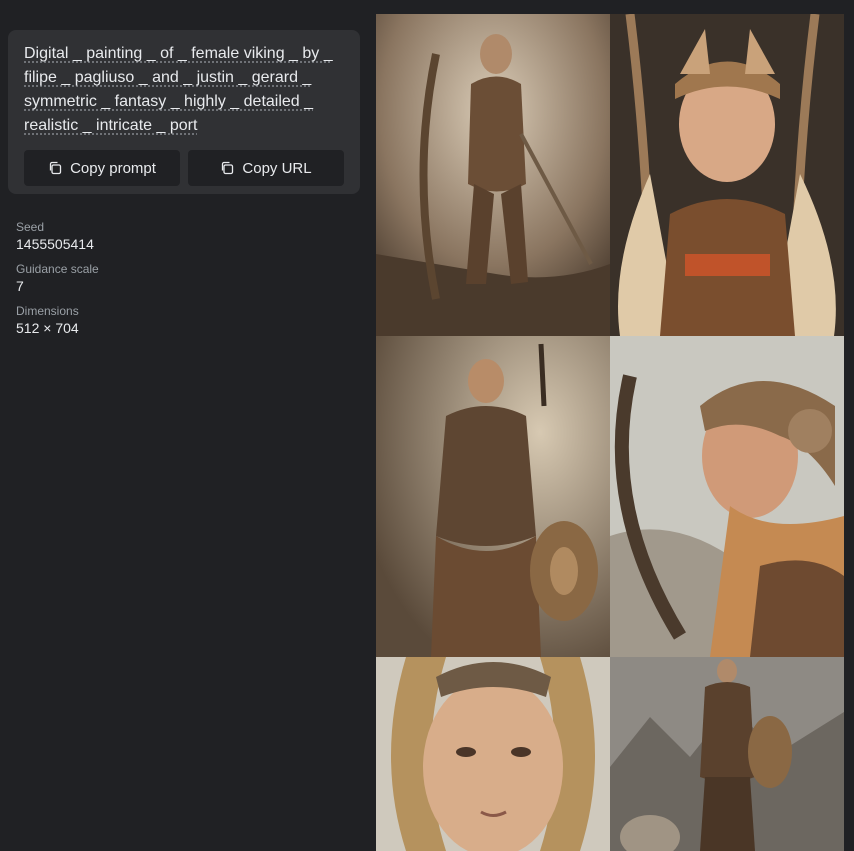 The width and height of the screenshot is (854, 851). Describe the element at coordinates (188, 236) in the screenshot. I see `seed-item: Seed 1455505414` at that location.